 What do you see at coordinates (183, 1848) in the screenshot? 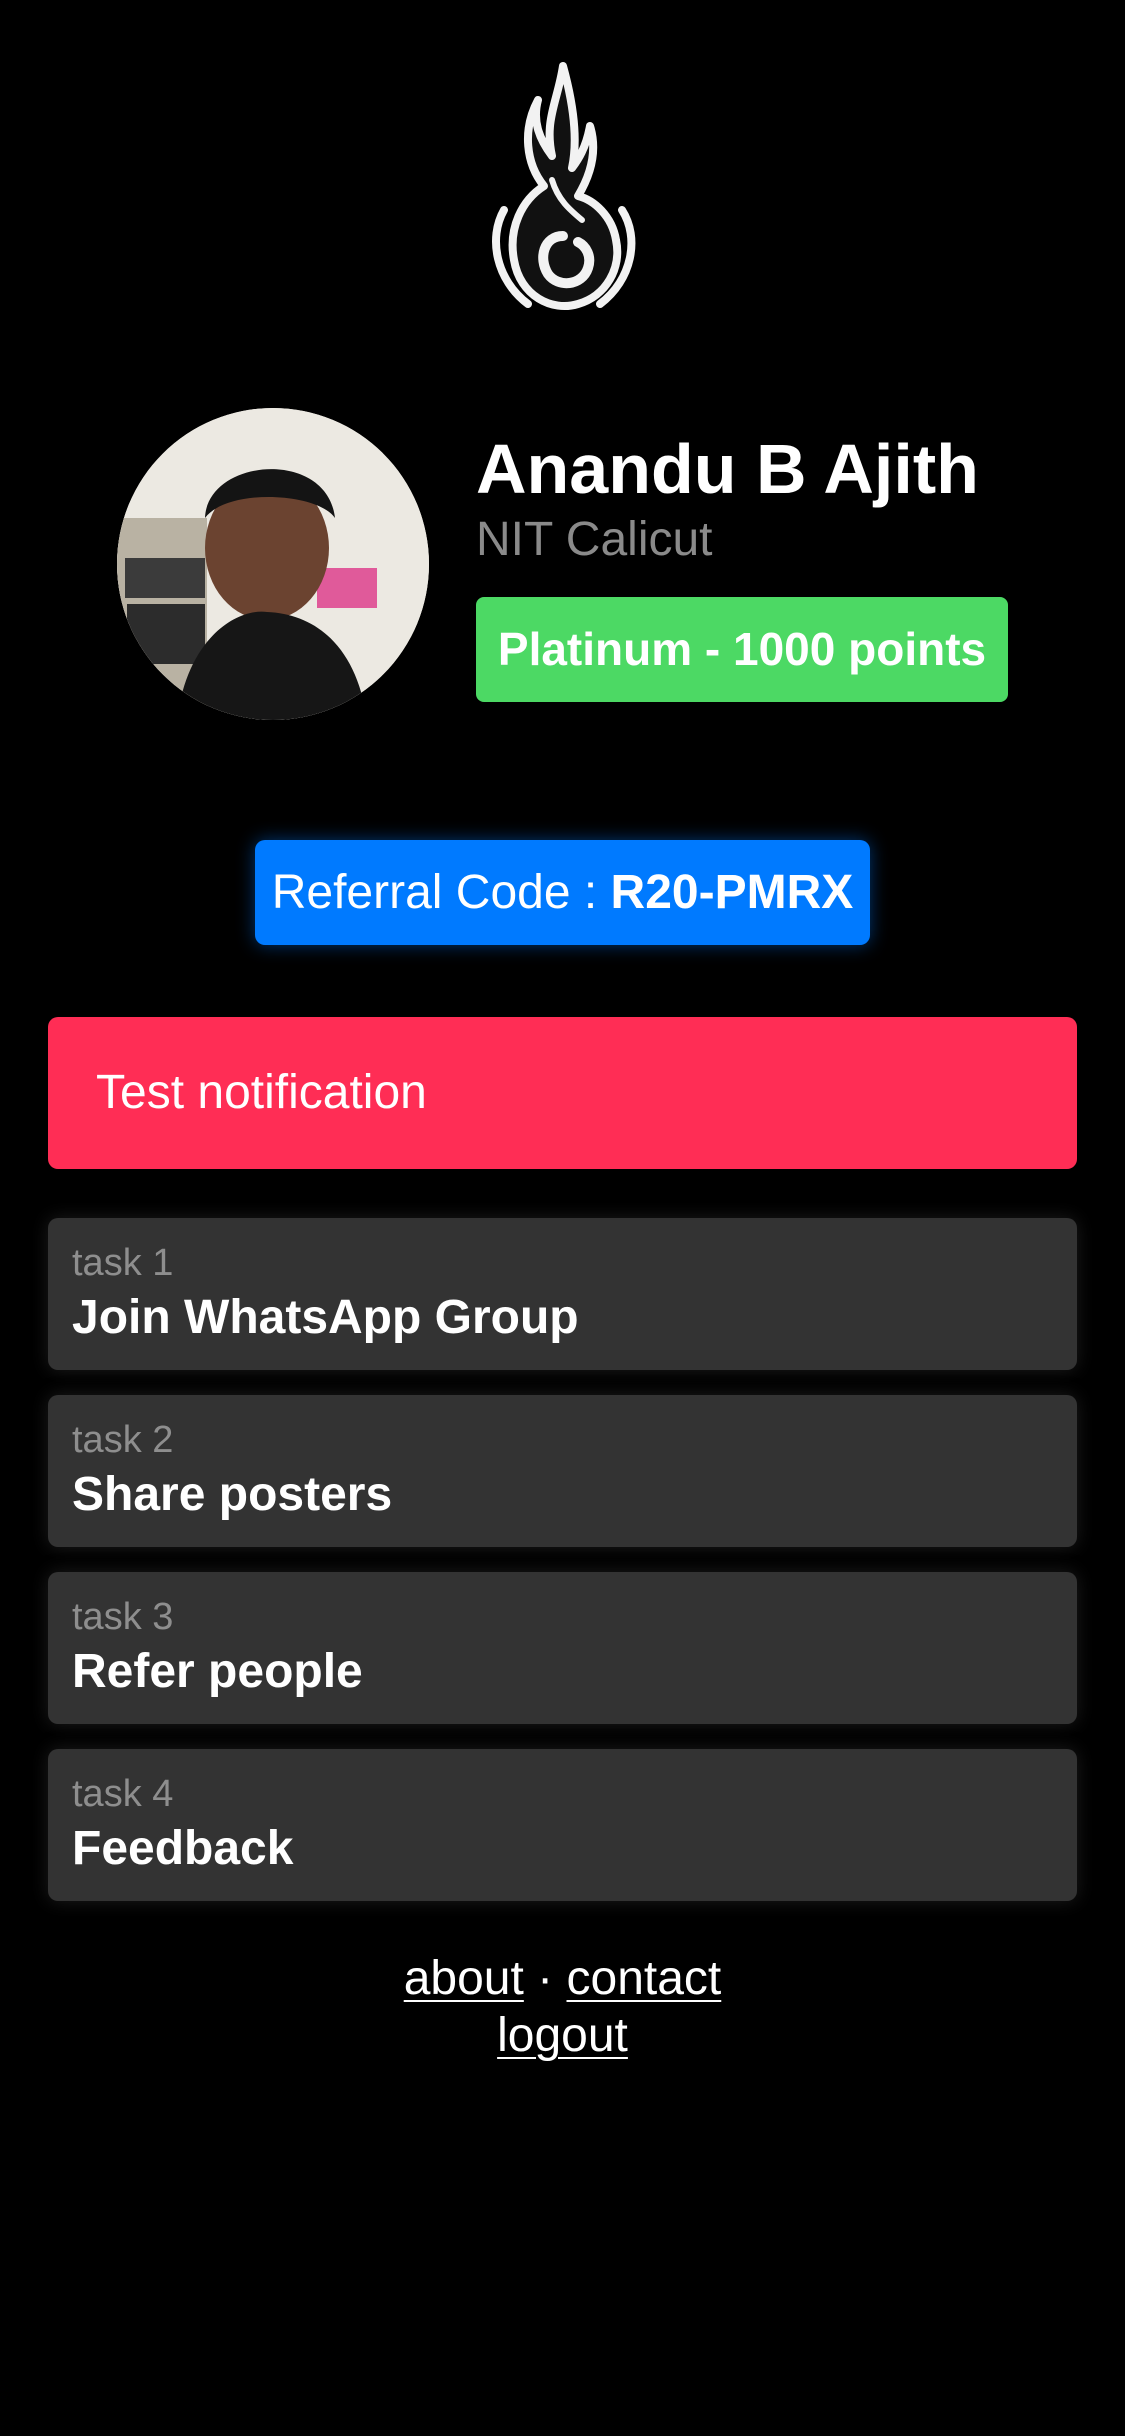
I see `task-title: Feedback` at bounding box center [183, 1848].